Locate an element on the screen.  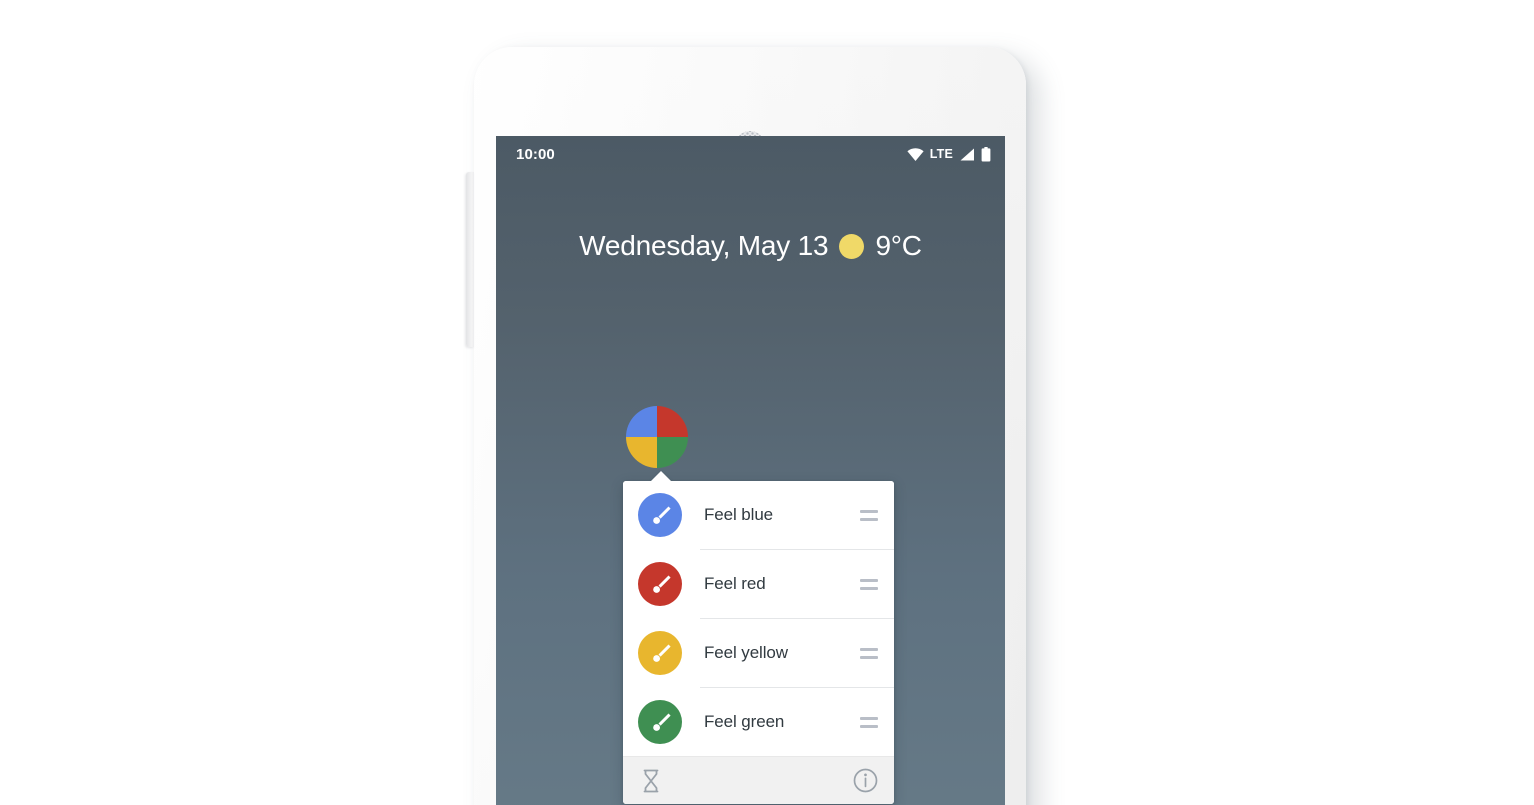
network-type-label: LTE is located at coordinates (941, 154).